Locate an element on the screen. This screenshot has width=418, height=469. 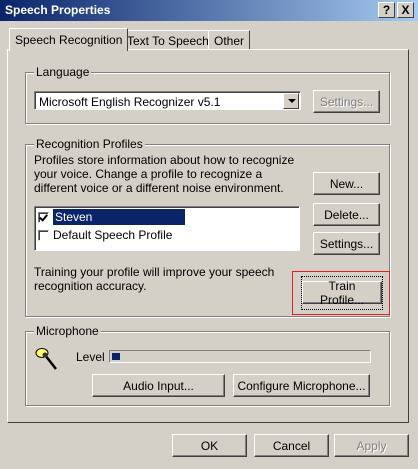
profiles-group-title: Recognition Profiles is located at coordinates (89, 144).